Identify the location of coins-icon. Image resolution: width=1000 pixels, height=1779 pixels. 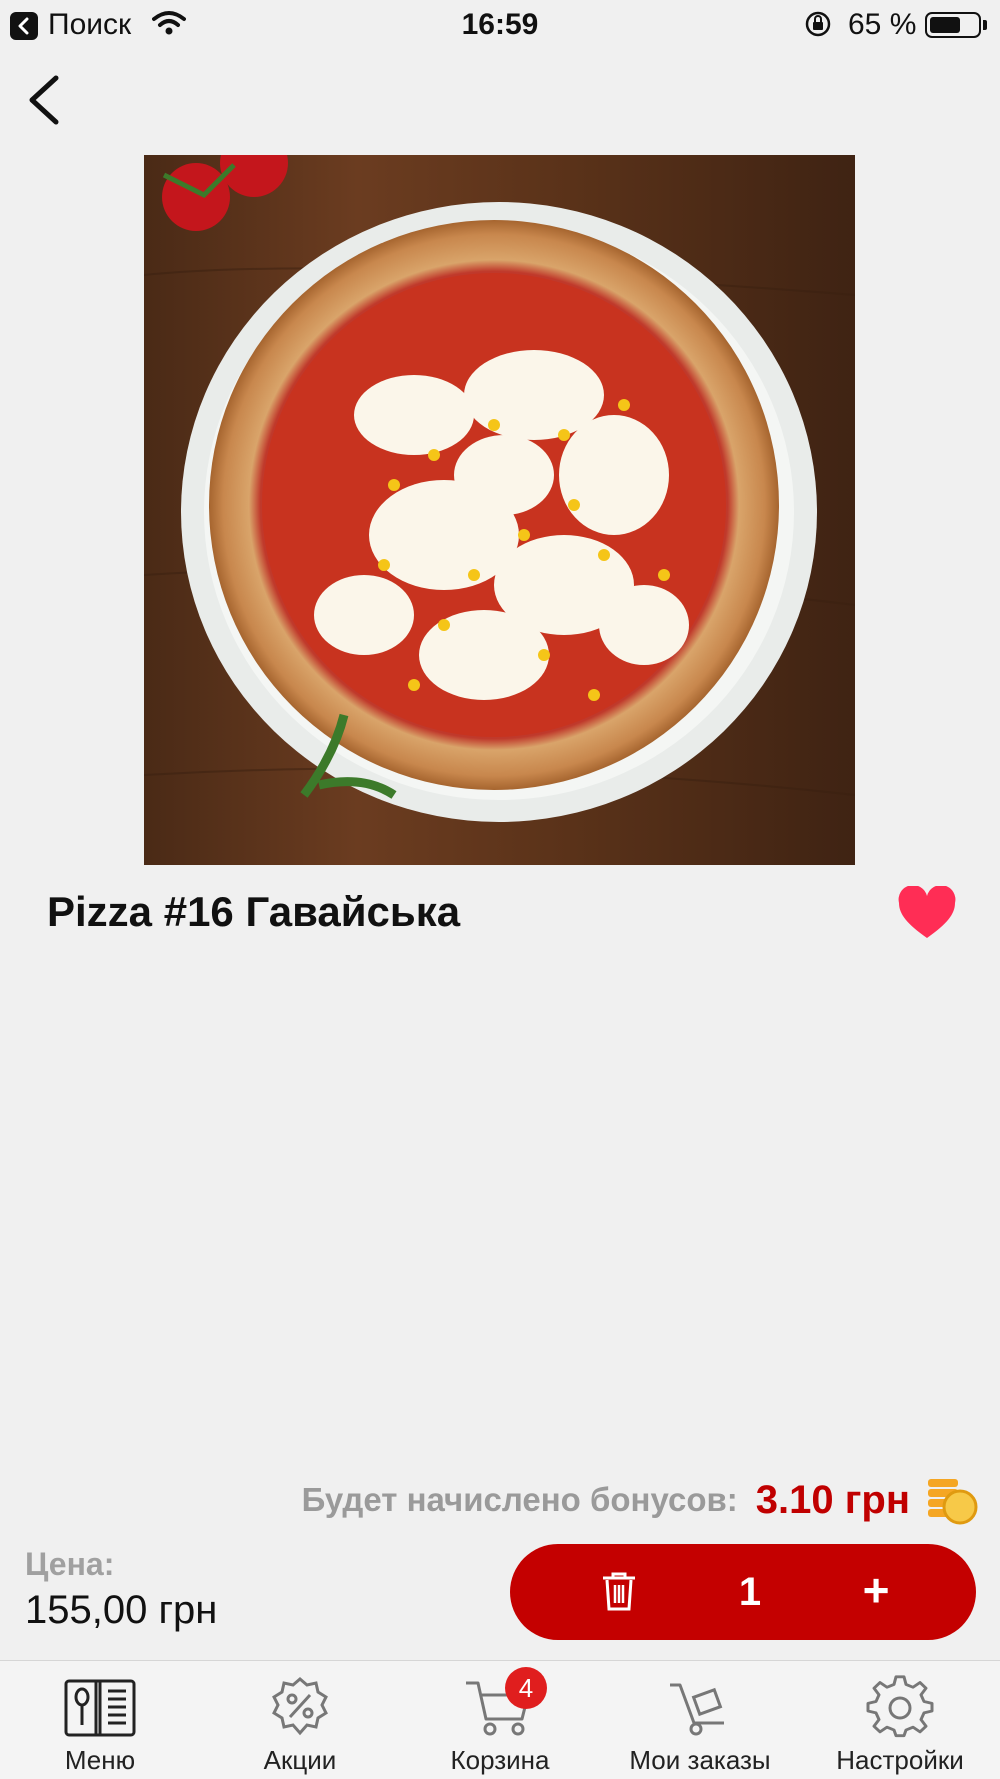
(953, 1502).